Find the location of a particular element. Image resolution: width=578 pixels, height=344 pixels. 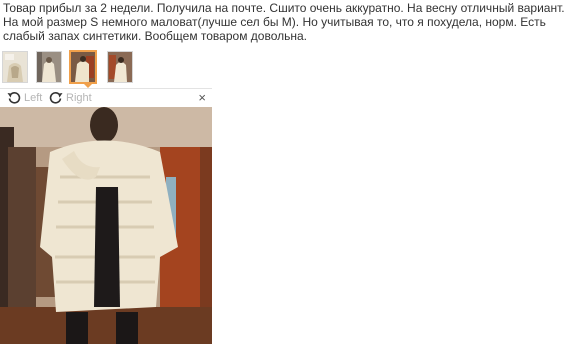

close-viewer-button: × is located at coordinates (202, 97).